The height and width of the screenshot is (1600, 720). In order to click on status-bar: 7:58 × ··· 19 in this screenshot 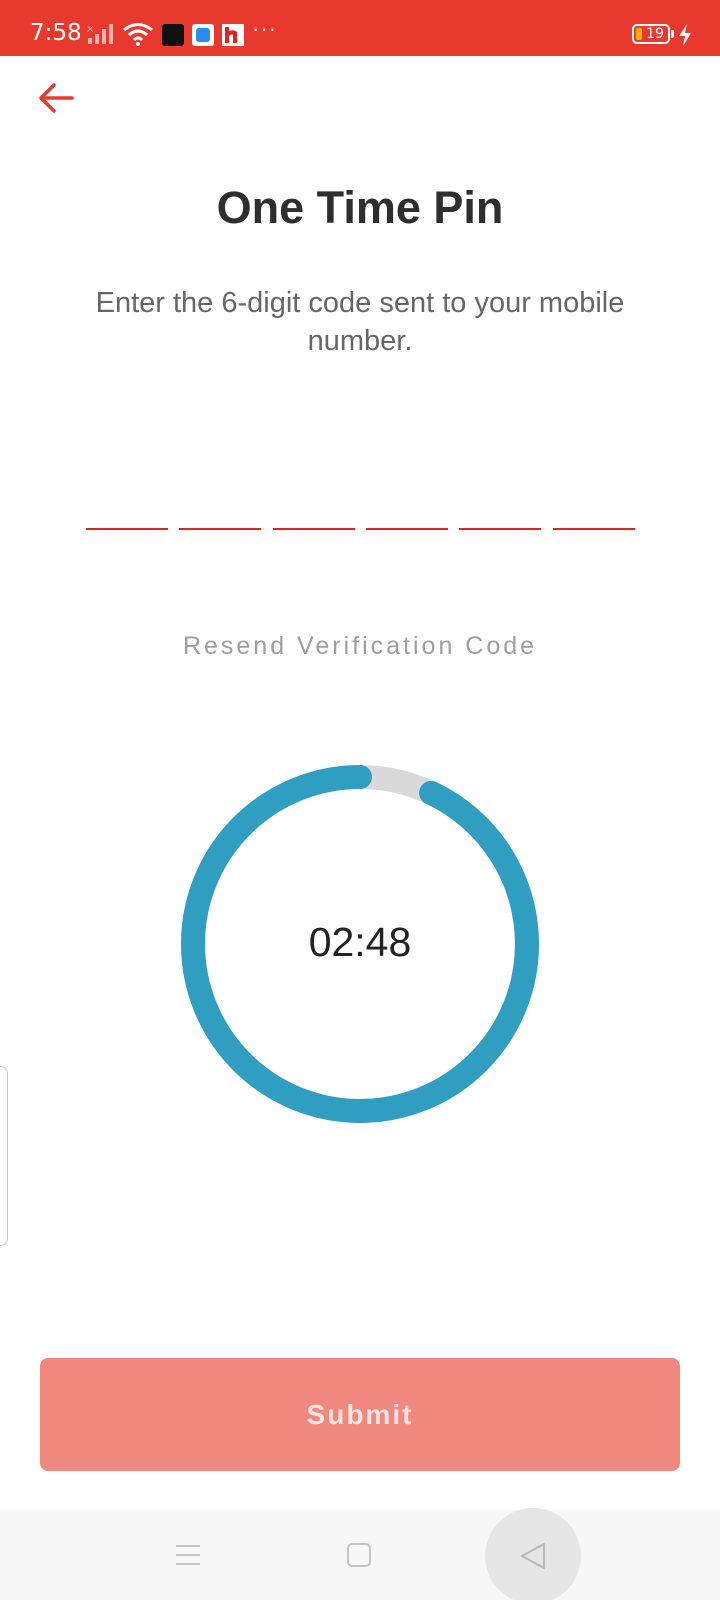, I will do `click(360, 28)`.